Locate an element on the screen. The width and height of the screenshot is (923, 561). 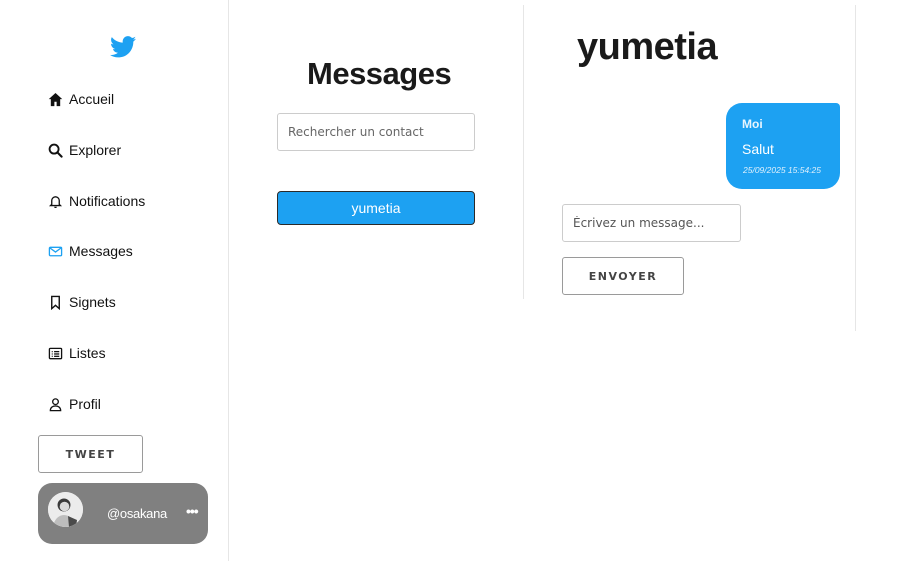
contact-search-input is located at coordinates (376, 132).